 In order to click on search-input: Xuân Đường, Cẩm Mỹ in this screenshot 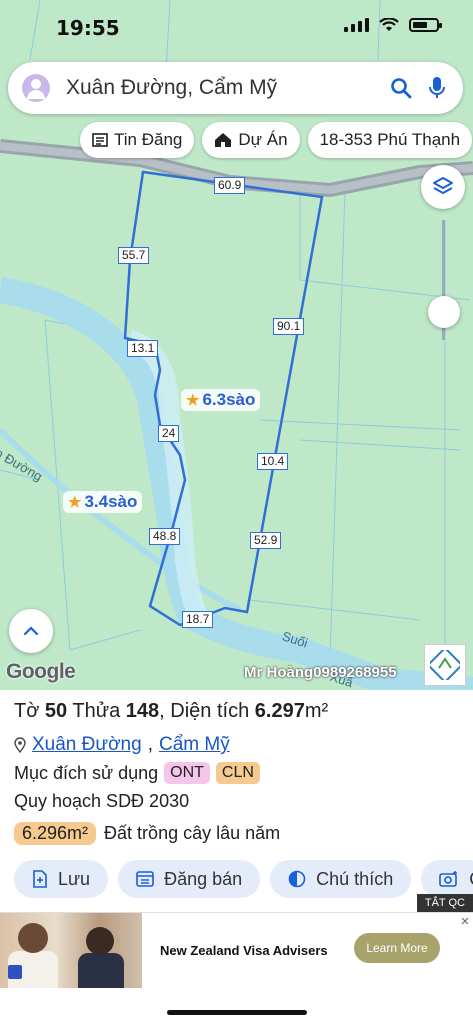, I will do `click(224, 88)`.